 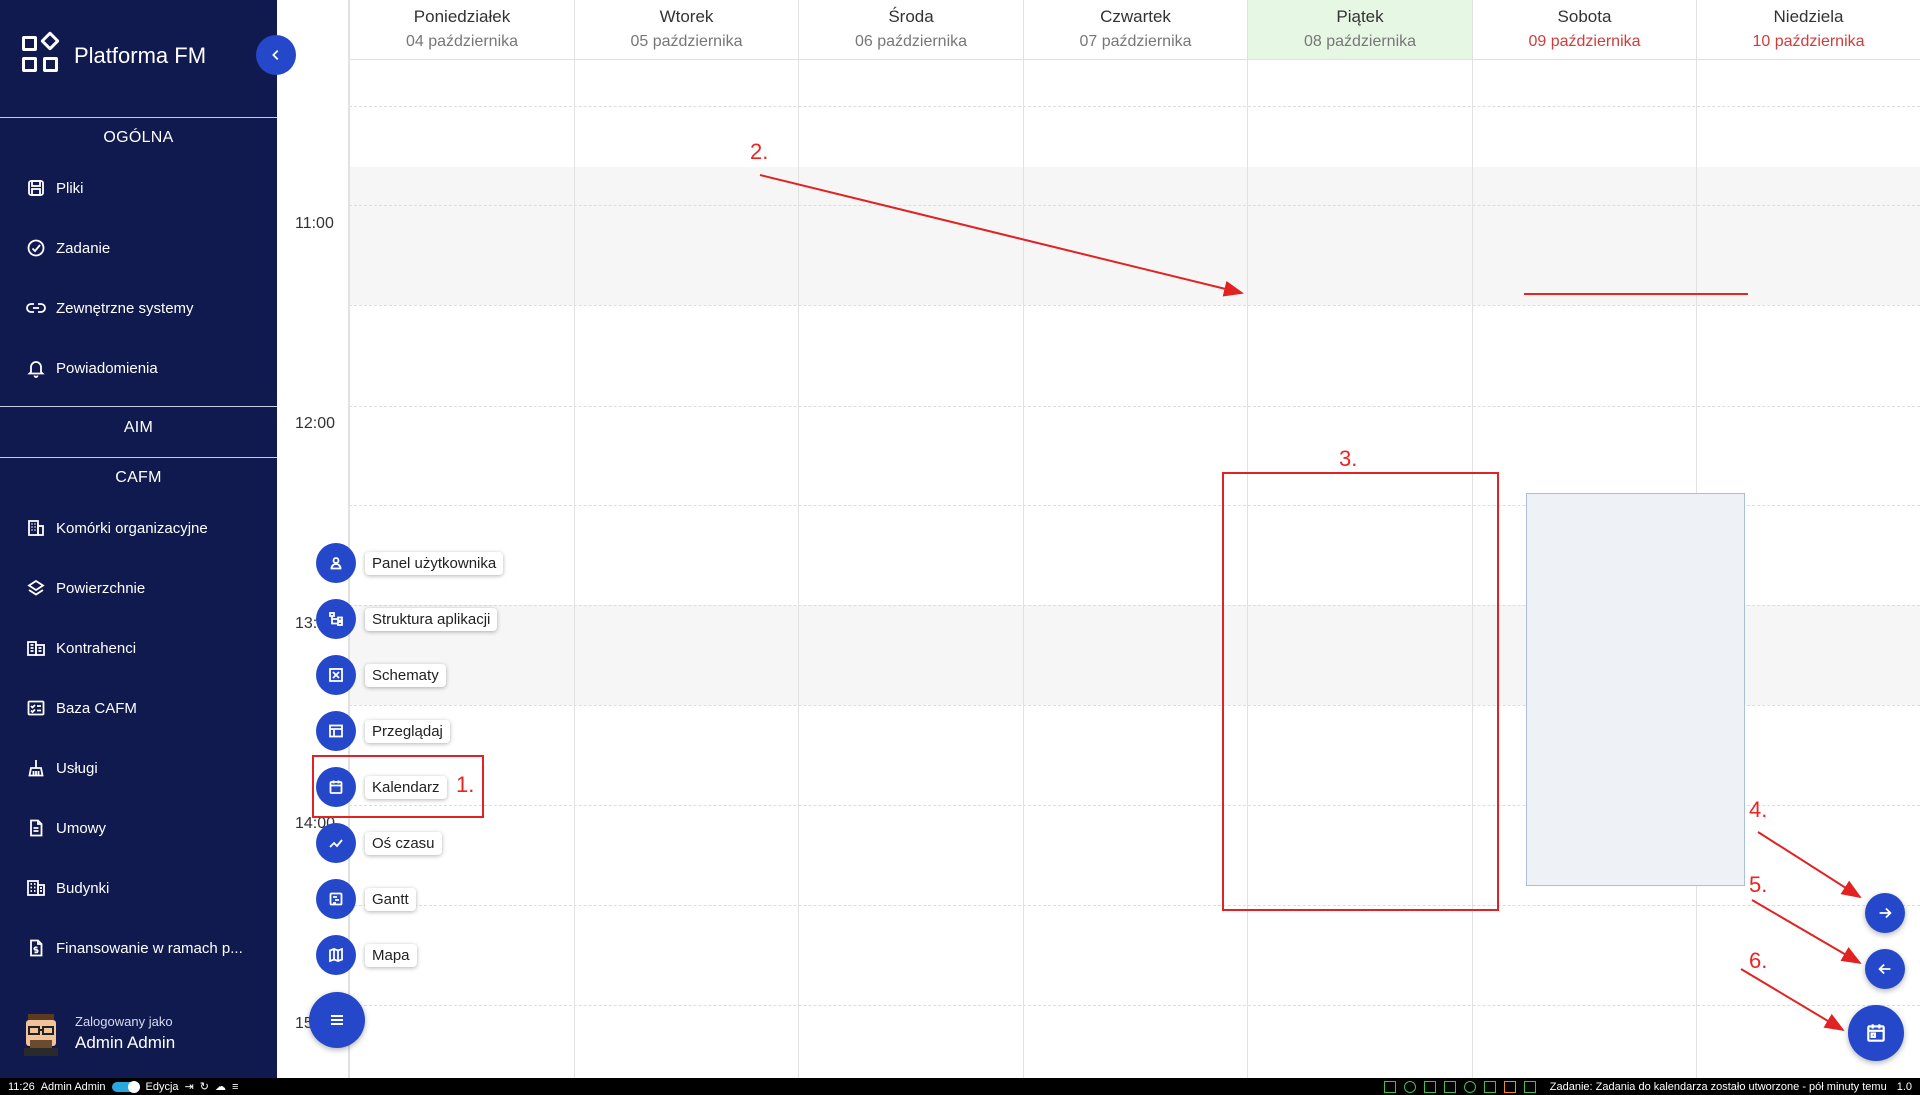 What do you see at coordinates (36, 528) in the screenshot?
I see `building-icon` at bounding box center [36, 528].